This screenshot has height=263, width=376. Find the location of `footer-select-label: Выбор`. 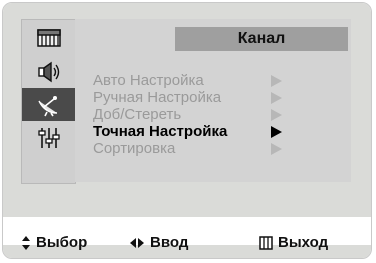

footer-select-label: Выбор is located at coordinates (62, 242).